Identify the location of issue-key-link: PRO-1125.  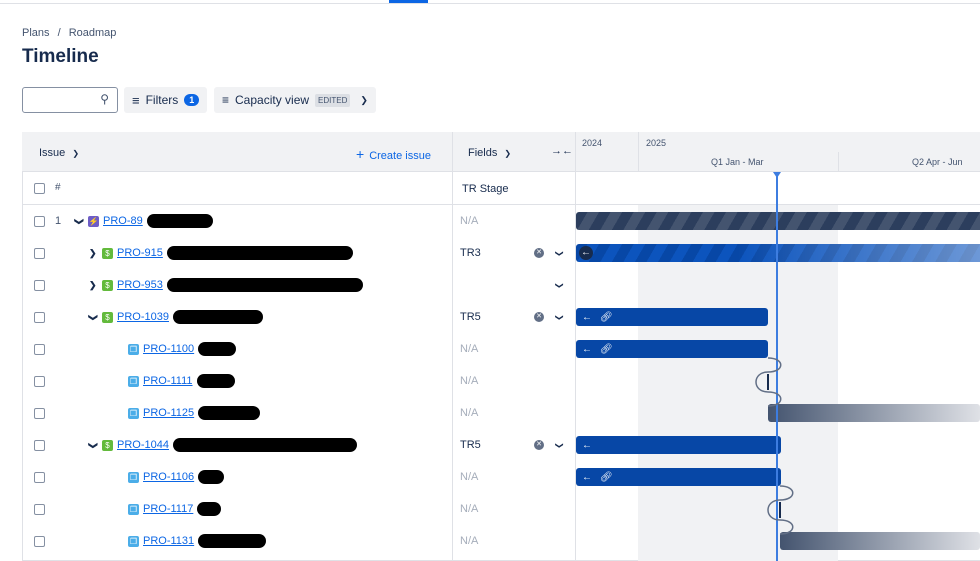
(168, 413).